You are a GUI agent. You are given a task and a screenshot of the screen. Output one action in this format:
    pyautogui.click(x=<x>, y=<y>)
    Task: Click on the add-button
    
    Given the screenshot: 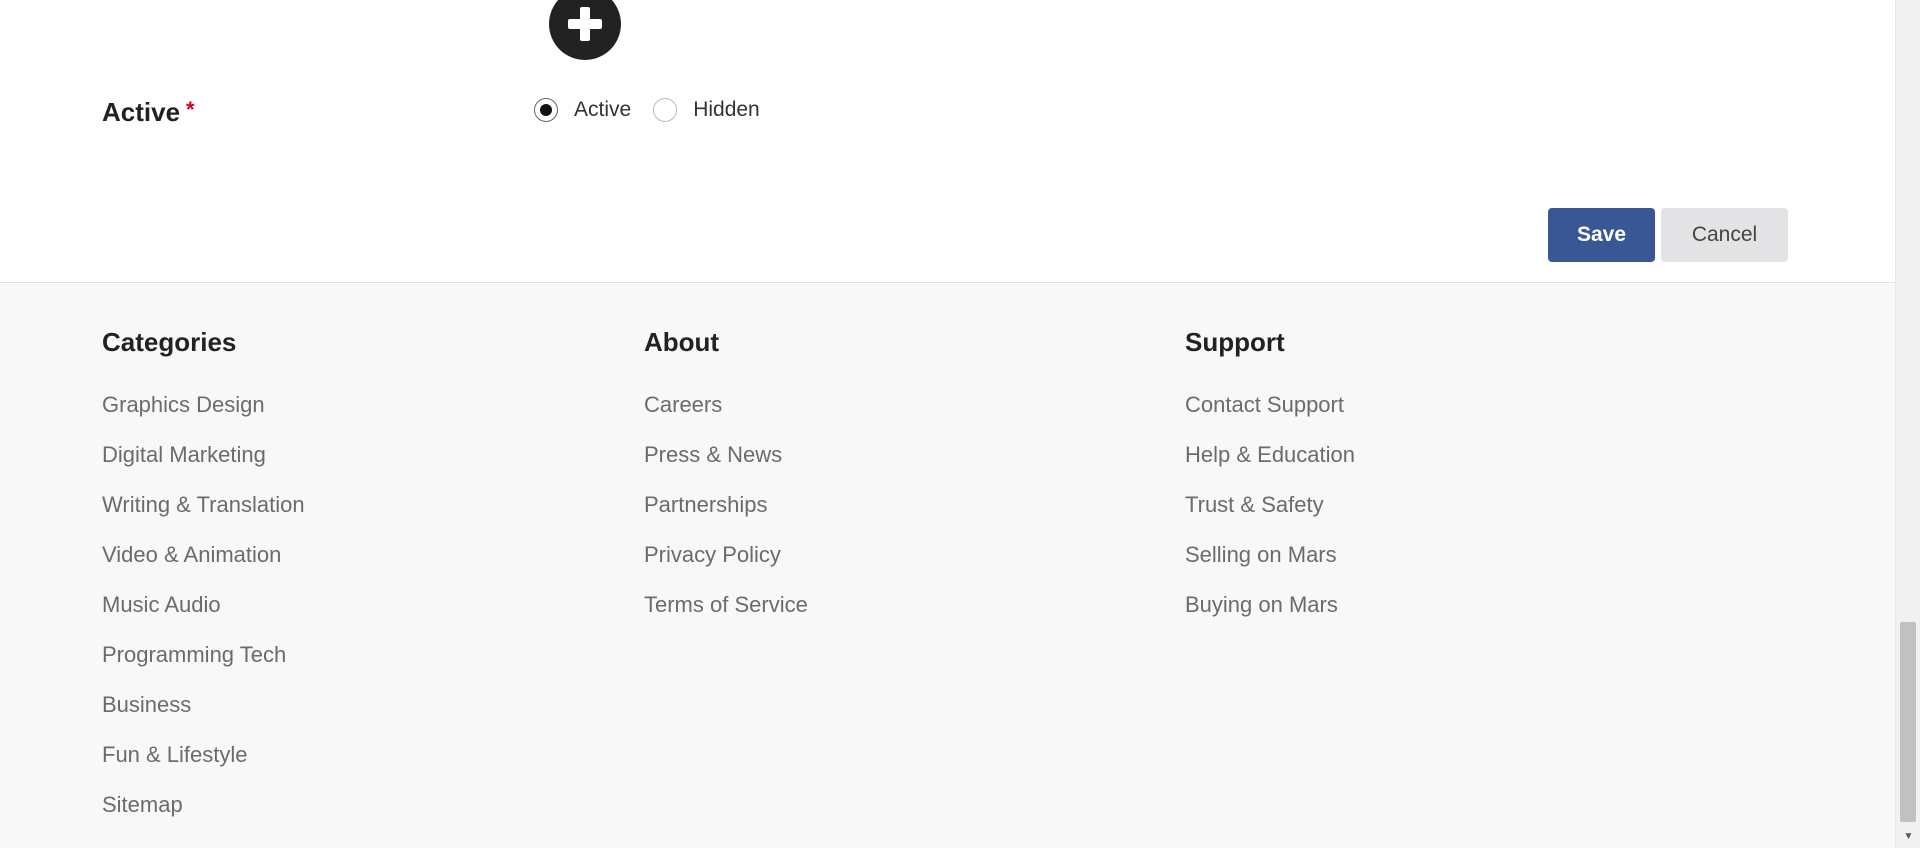 What is the action you would take?
    pyautogui.click(x=585, y=30)
    